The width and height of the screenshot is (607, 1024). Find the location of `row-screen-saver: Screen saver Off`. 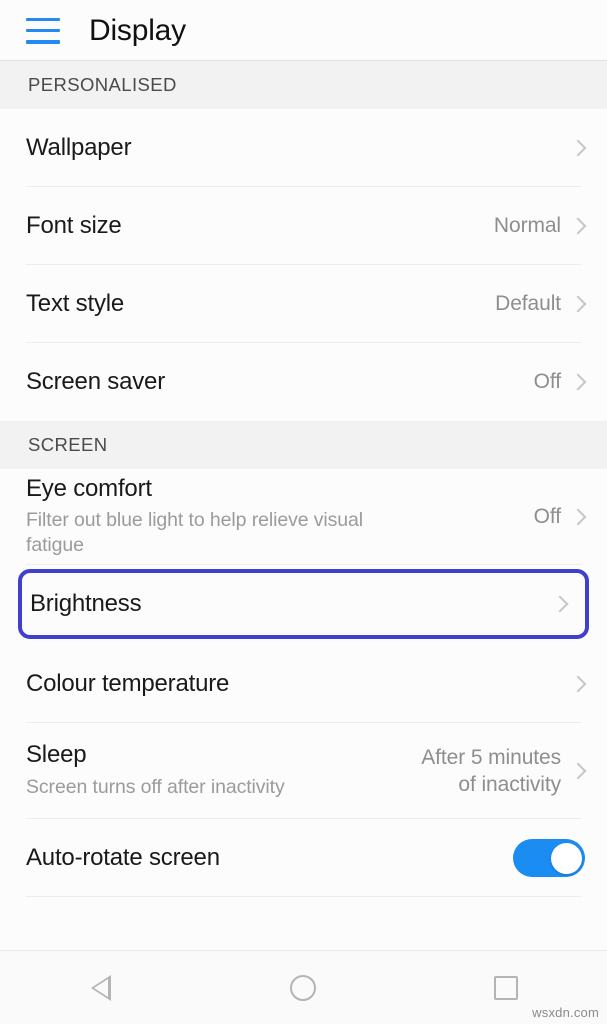

row-screen-saver: Screen saver Off is located at coordinates (303, 382).